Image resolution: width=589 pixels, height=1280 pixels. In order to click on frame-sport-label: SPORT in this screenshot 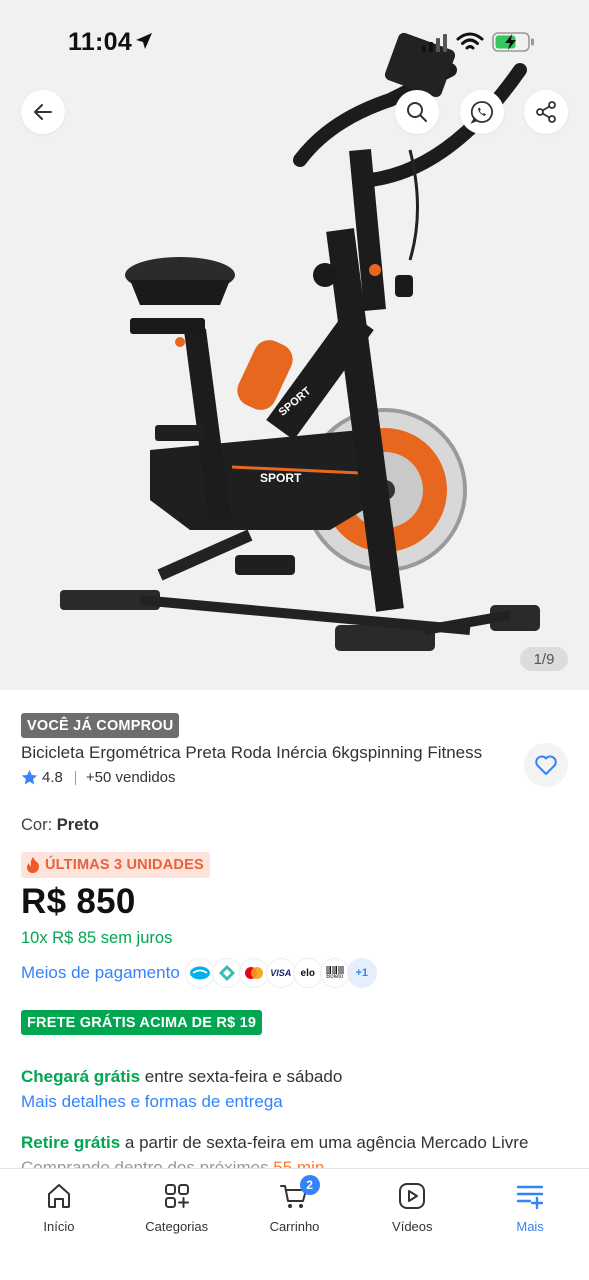, I will do `click(281, 478)`.